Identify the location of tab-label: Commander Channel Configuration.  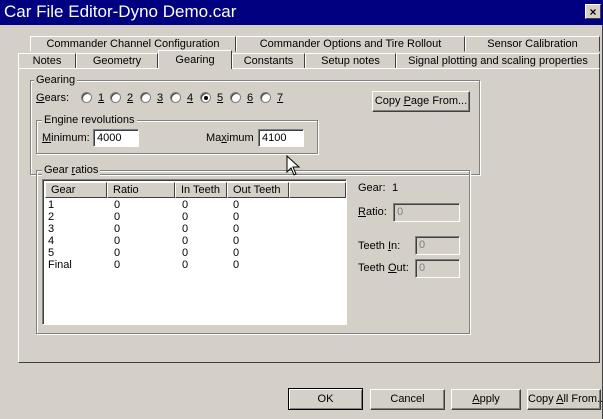
(133, 44).